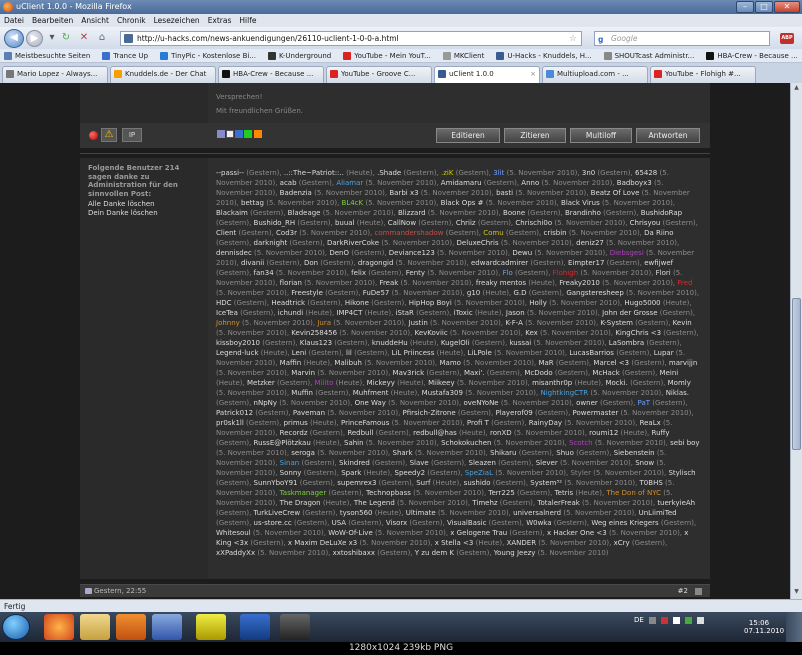 The width and height of the screenshot is (802, 655). I want to click on media-player-taskbar-icon, so click(131, 627).